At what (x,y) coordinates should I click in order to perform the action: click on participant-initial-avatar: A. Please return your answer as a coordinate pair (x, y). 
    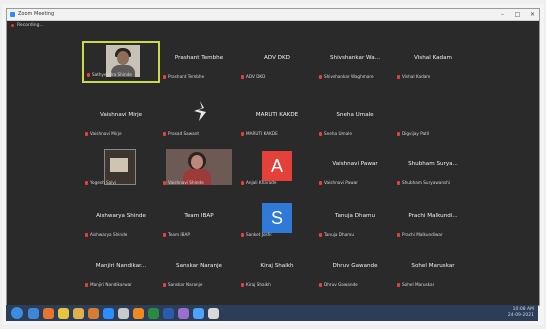
    Looking at the image, I should click on (277, 166).